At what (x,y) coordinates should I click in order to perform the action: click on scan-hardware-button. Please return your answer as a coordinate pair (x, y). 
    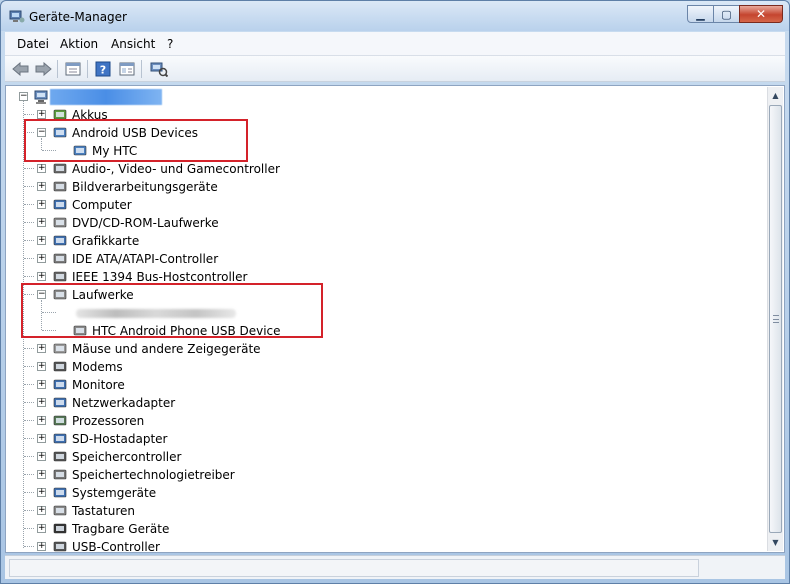
    Looking at the image, I should click on (159, 69).